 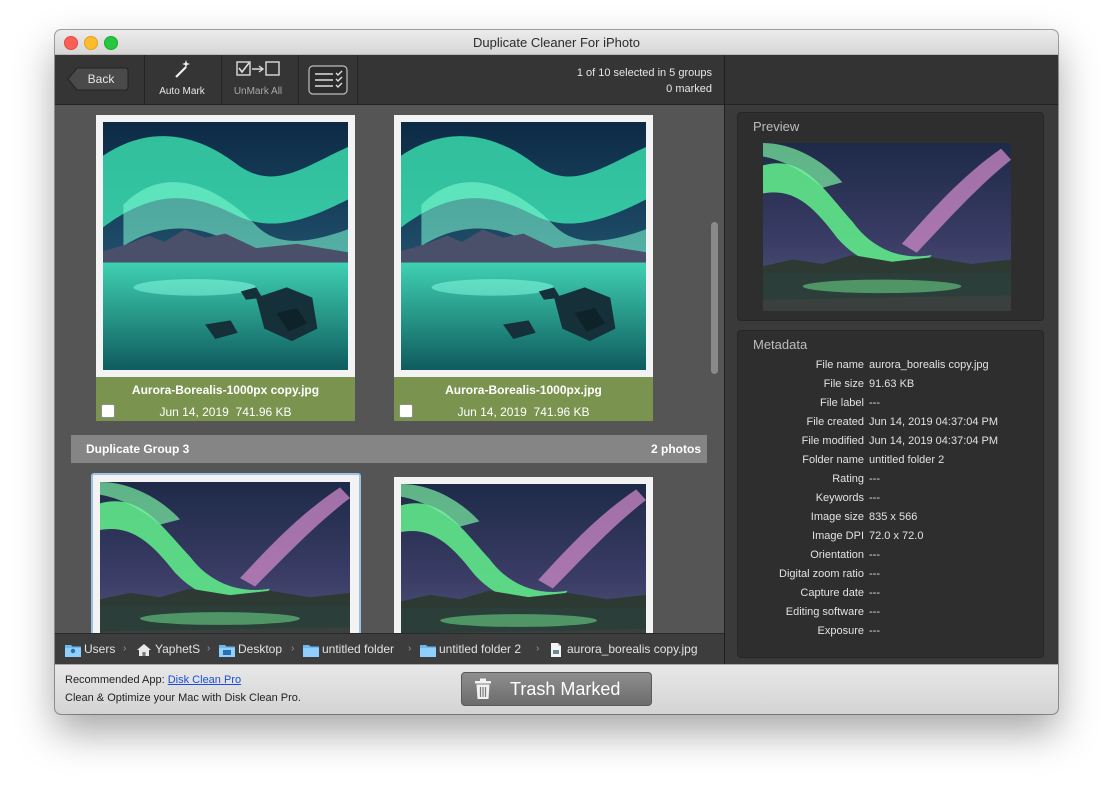 I want to click on recommended-app: Recommended App: Disk Clean Pro, so click(x=153, y=680).